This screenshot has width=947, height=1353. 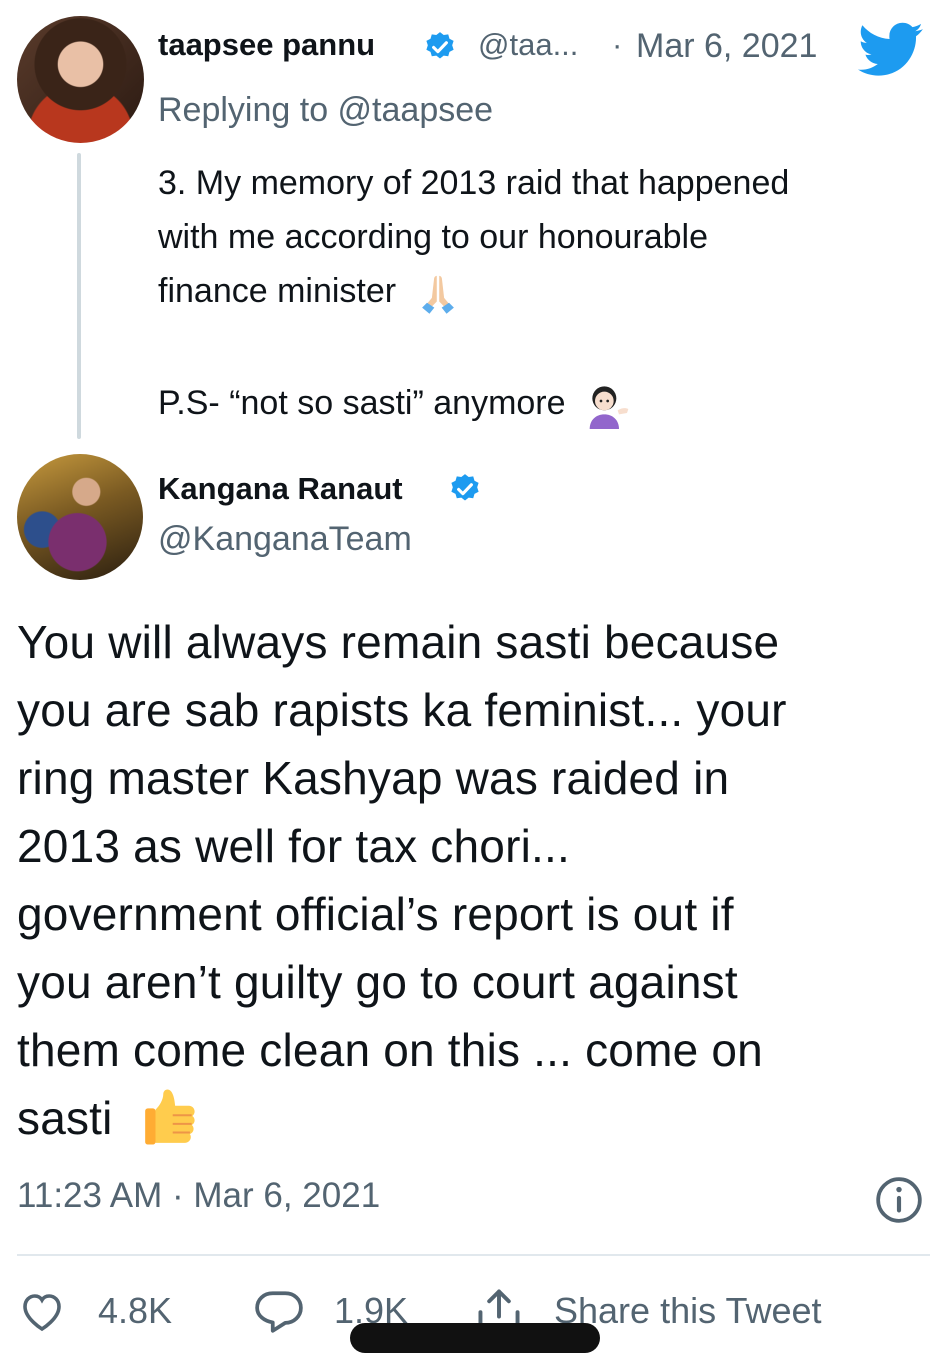 What do you see at coordinates (362, 403) in the screenshot?
I see `reply-ps-text: P.S- “not so sasti” anymore` at bounding box center [362, 403].